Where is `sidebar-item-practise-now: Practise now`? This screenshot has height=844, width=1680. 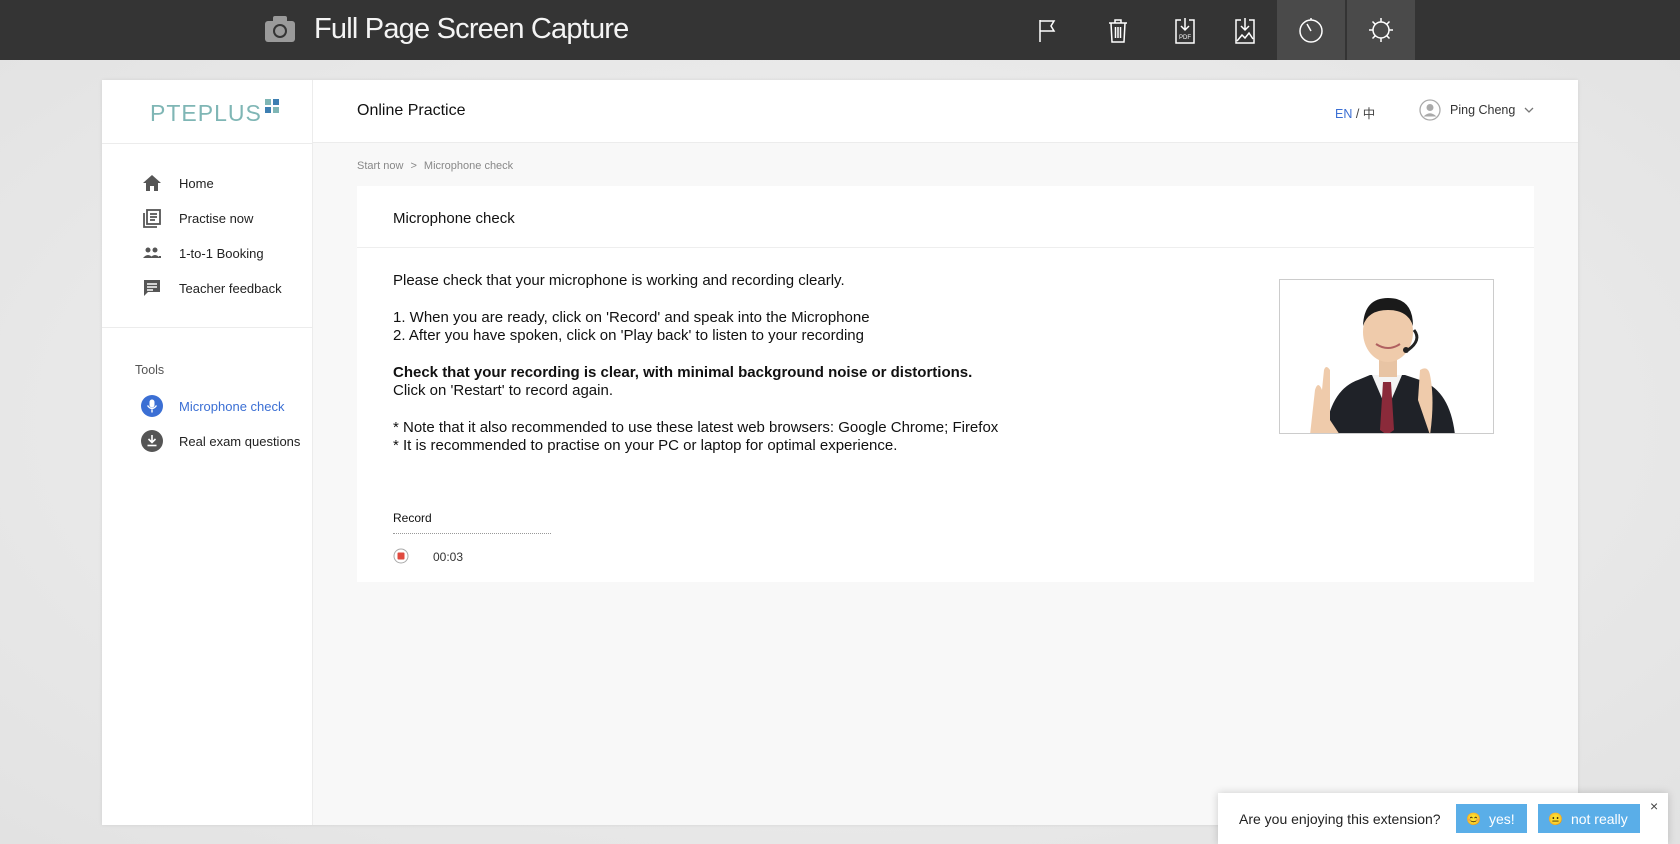
sidebar-item-practise-now: Practise now is located at coordinates (196, 218).